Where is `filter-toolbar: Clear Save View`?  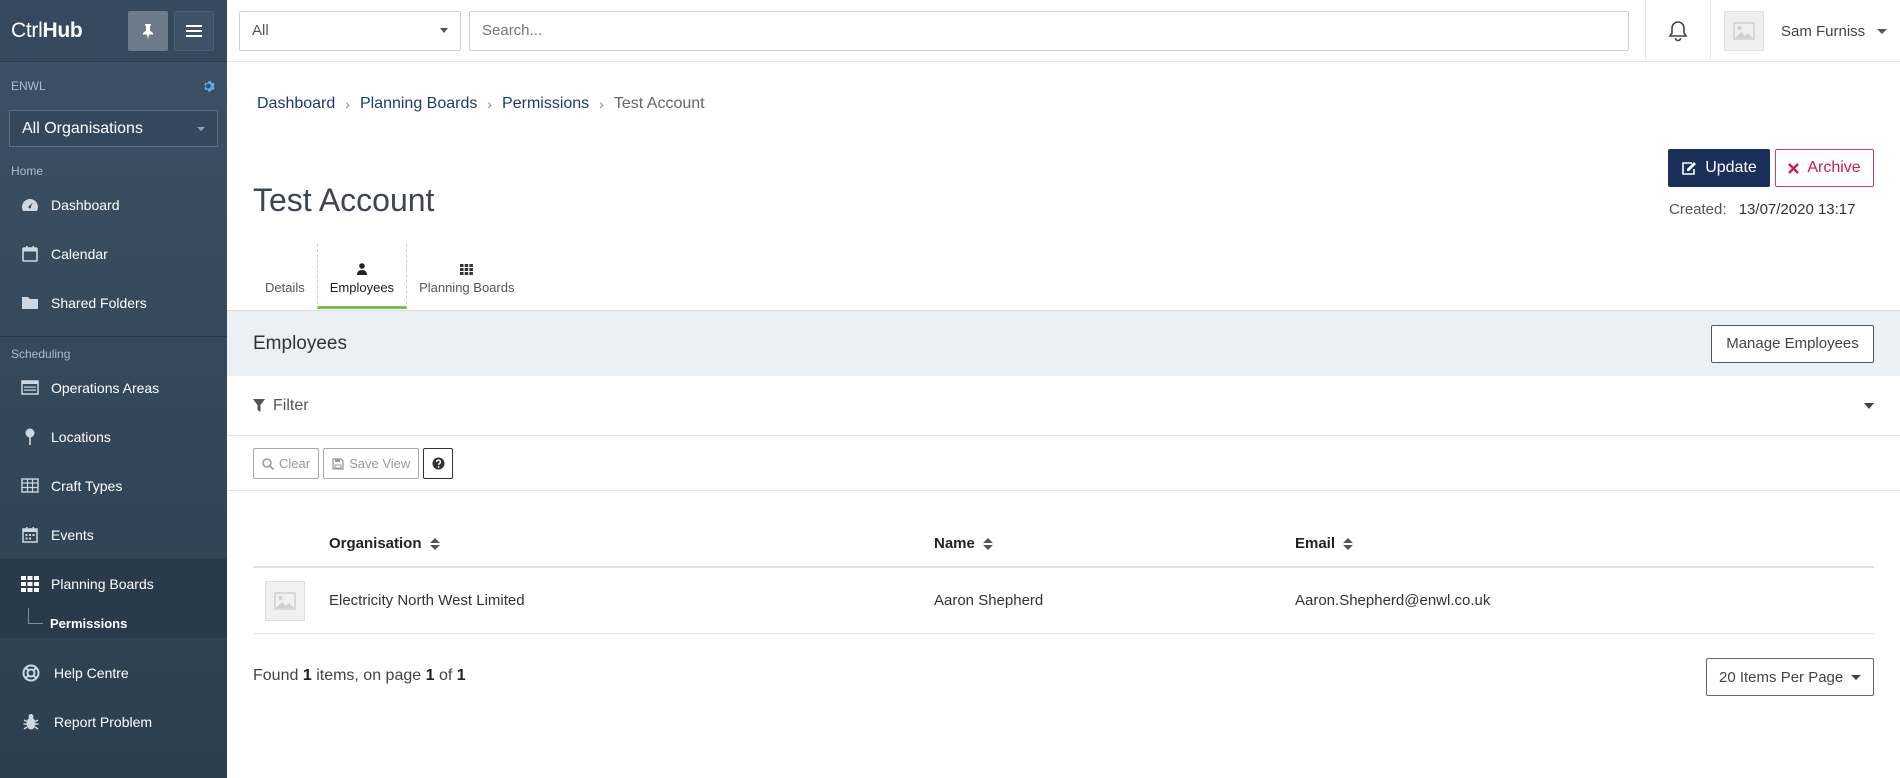 filter-toolbar: Clear Save View is located at coordinates (353, 463).